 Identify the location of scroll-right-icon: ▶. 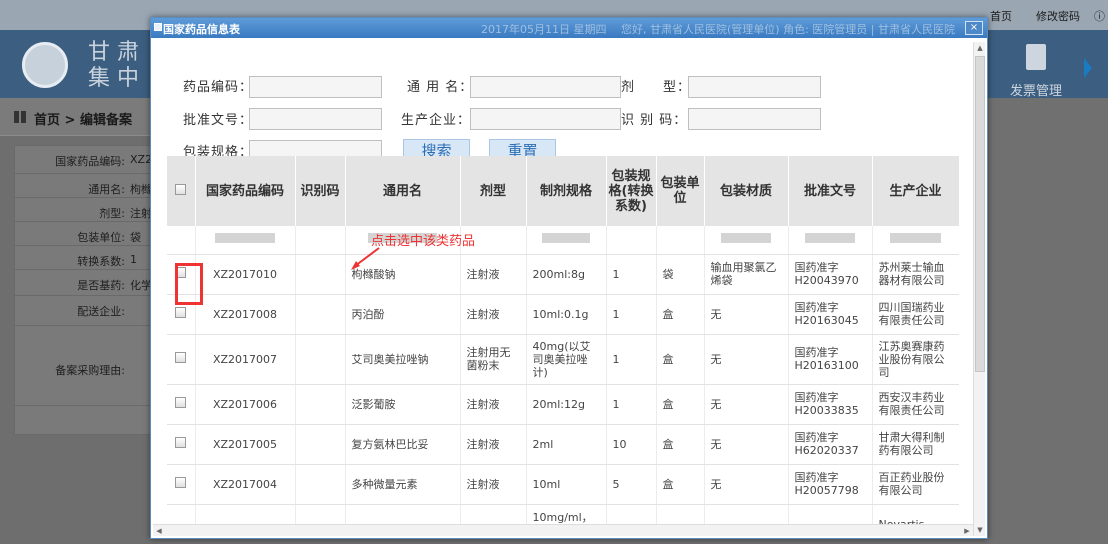
(967, 531).